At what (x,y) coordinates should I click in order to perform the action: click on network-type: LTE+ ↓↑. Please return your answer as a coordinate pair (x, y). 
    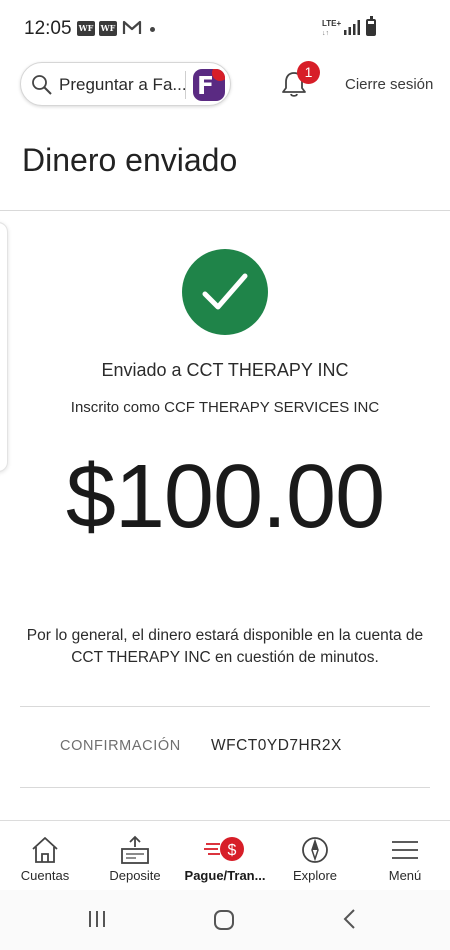
    Looking at the image, I should click on (332, 28).